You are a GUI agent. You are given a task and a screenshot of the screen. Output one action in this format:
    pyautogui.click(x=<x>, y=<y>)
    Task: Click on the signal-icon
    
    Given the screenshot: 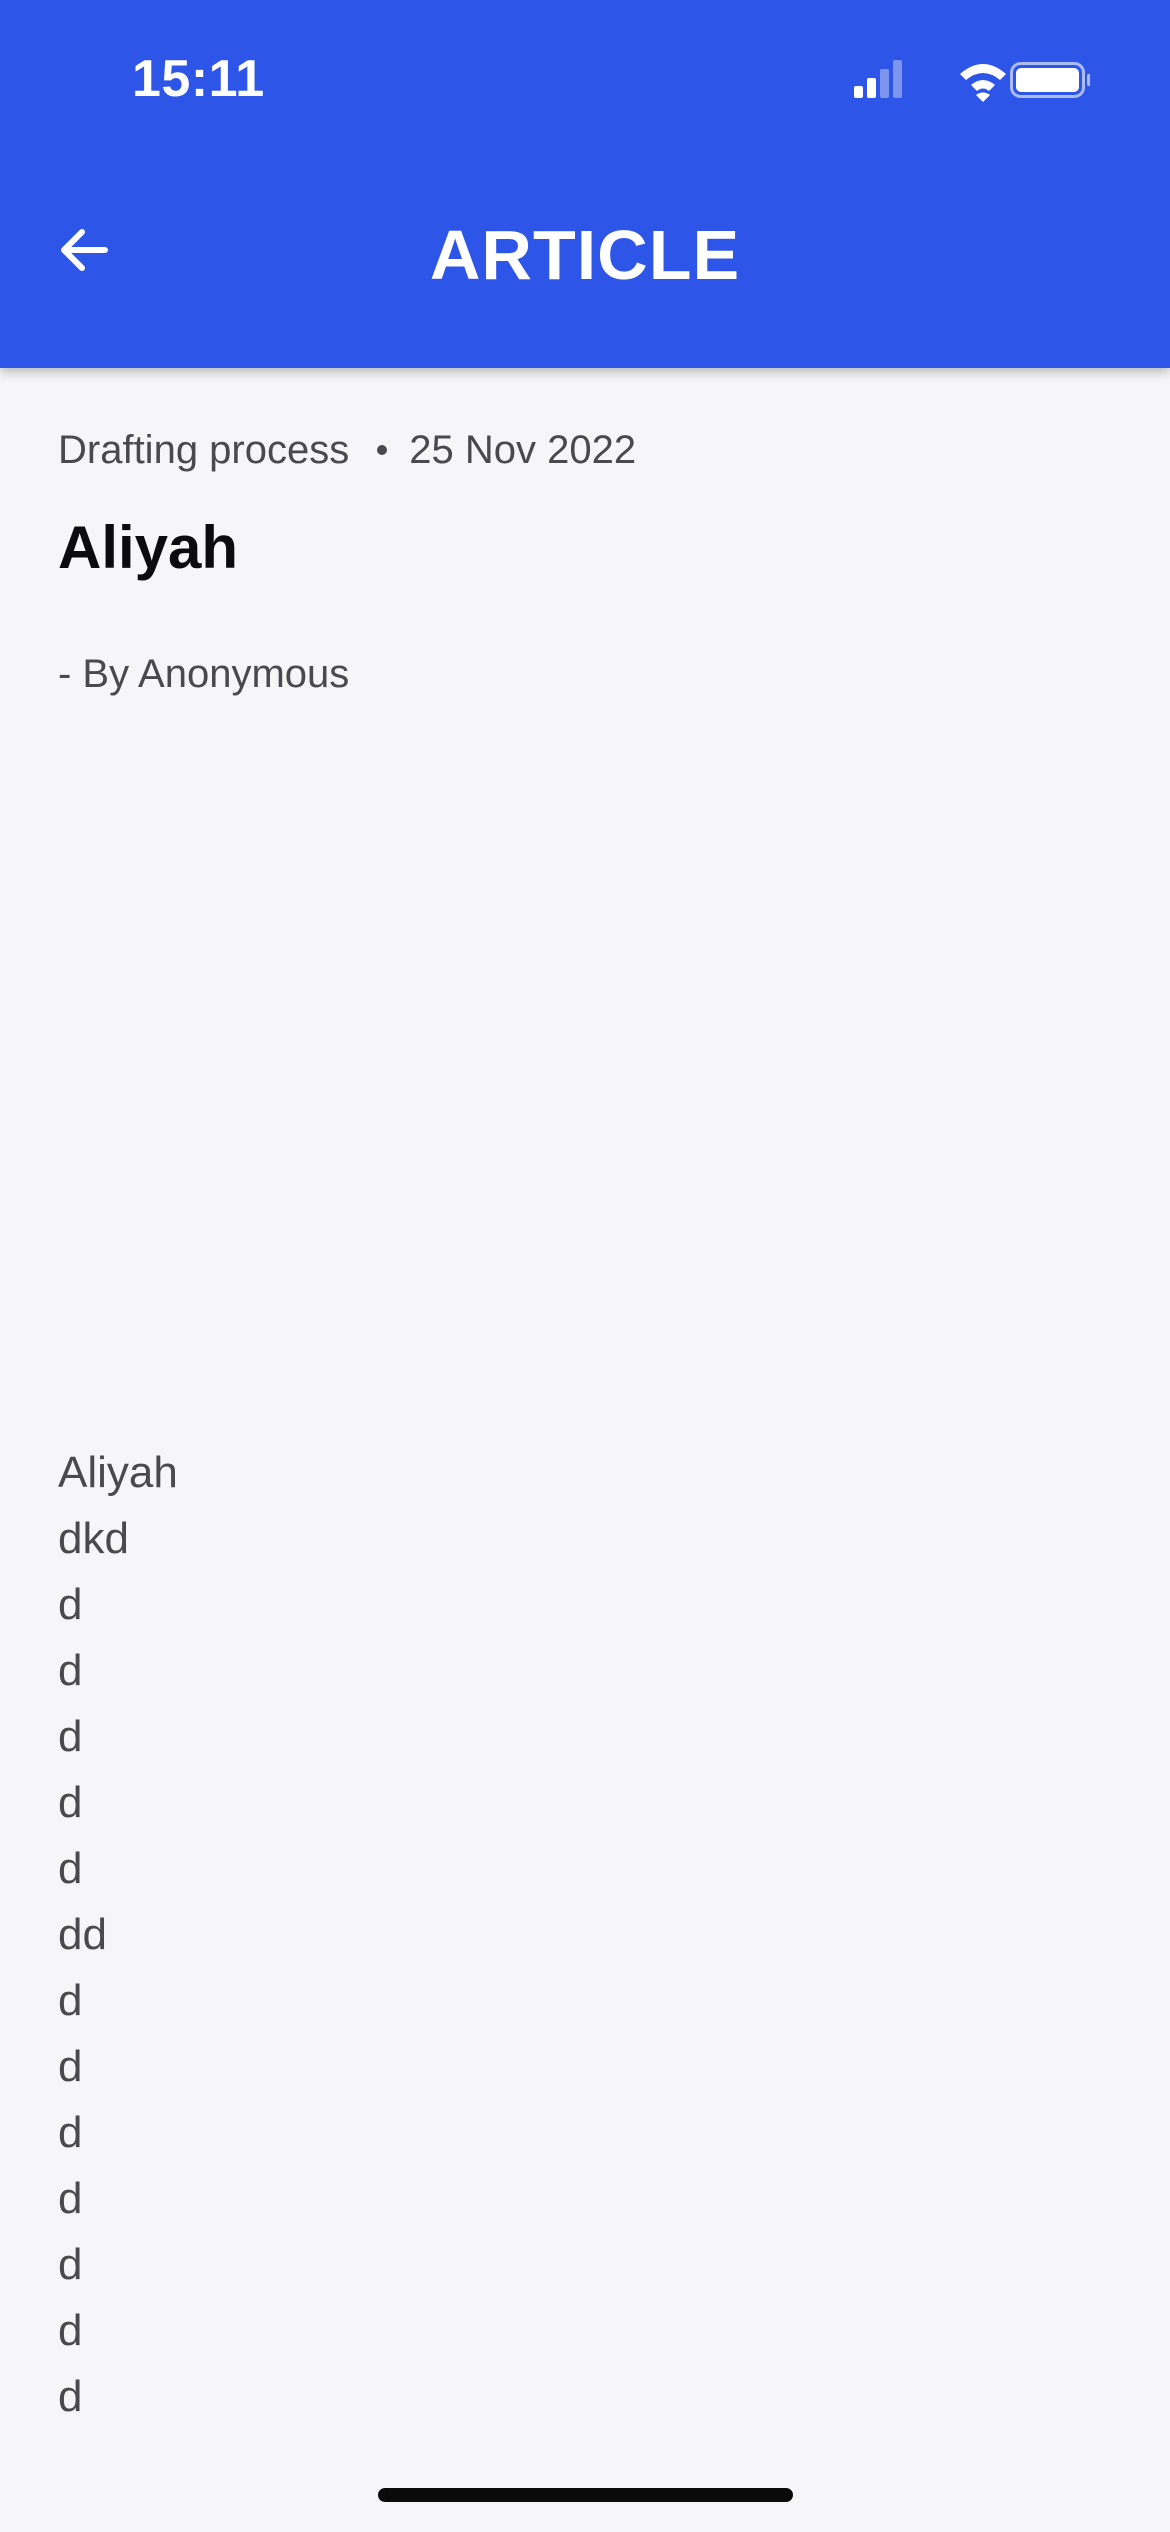 What is the action you would take?
    pyautogui.click(x=878, y=79)
    